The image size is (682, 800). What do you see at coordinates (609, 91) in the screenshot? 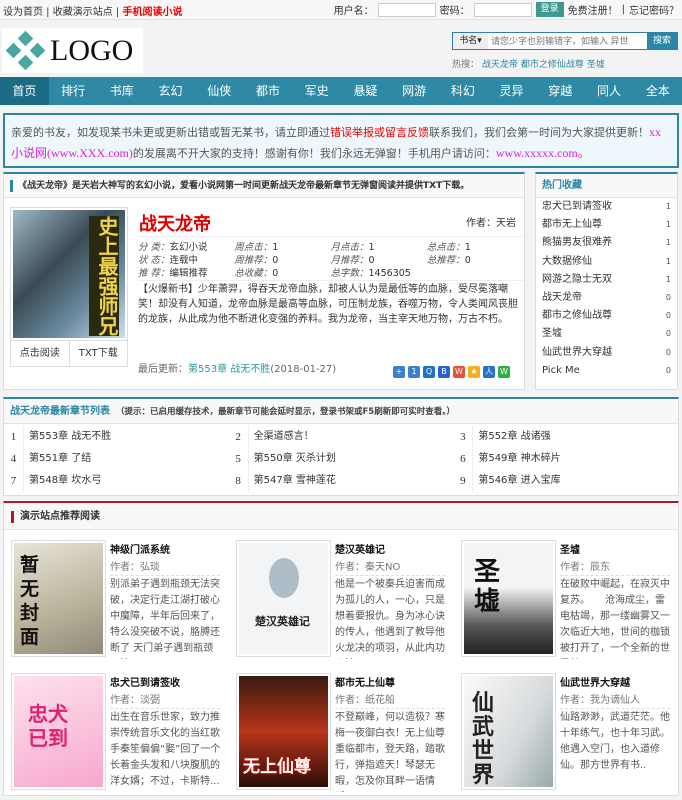
I see `nav-item: 同人` at bounding box center [609, 91].